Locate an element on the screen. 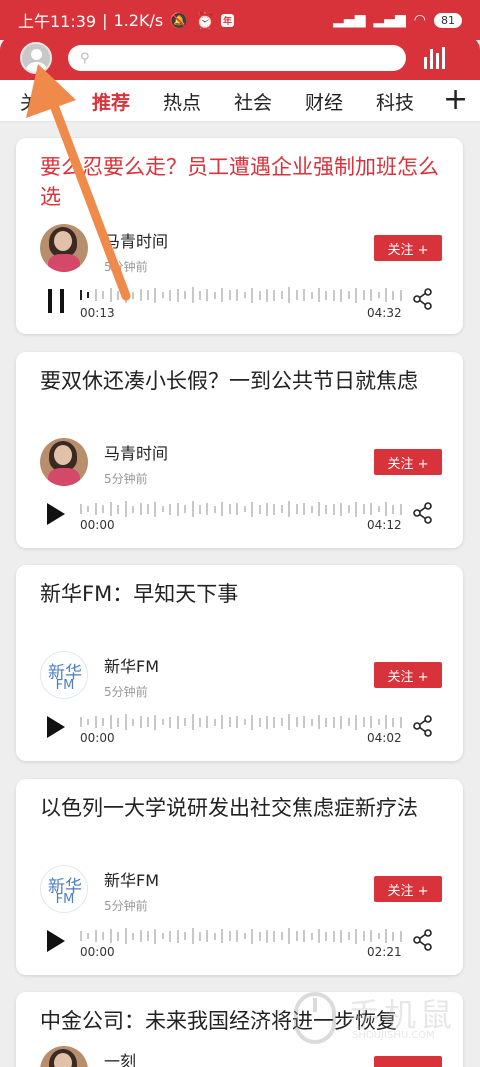 The image size is (480, 1067). category-tabs: 关 推荐 热点 社会 财经 科技 + is located at coordinates (240, 101).